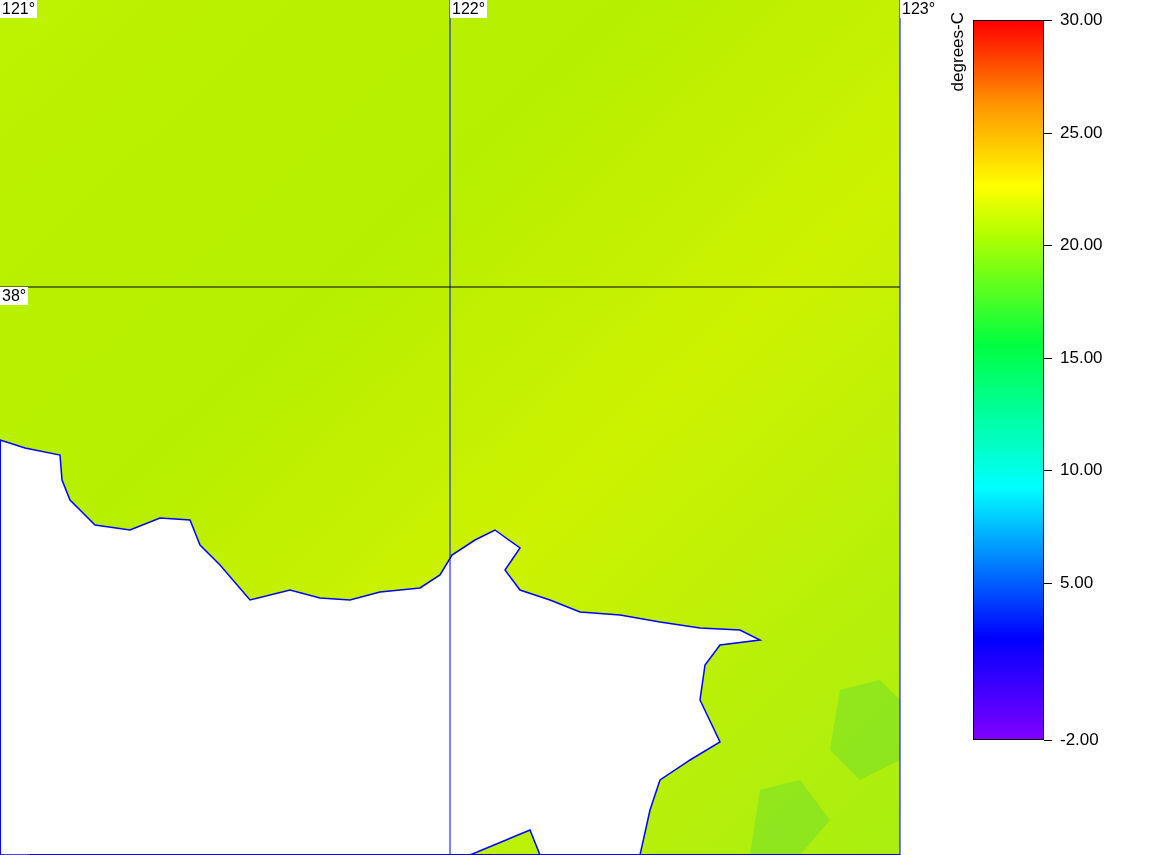 The height and width of the screenshot is (855, 1166). I want to click on longitude-label: 122°, so click(469, 9).